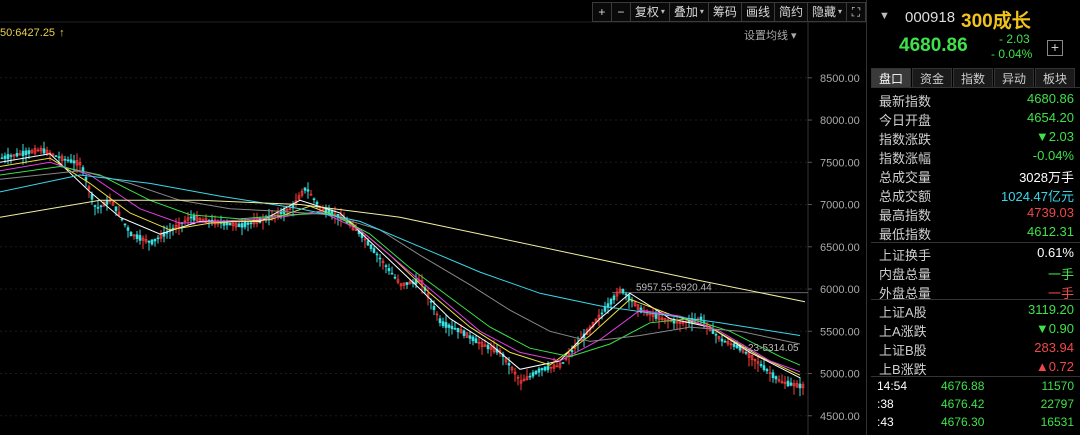  I want to click on overlay-dropdown-label: 叠加, so click(685, 12).